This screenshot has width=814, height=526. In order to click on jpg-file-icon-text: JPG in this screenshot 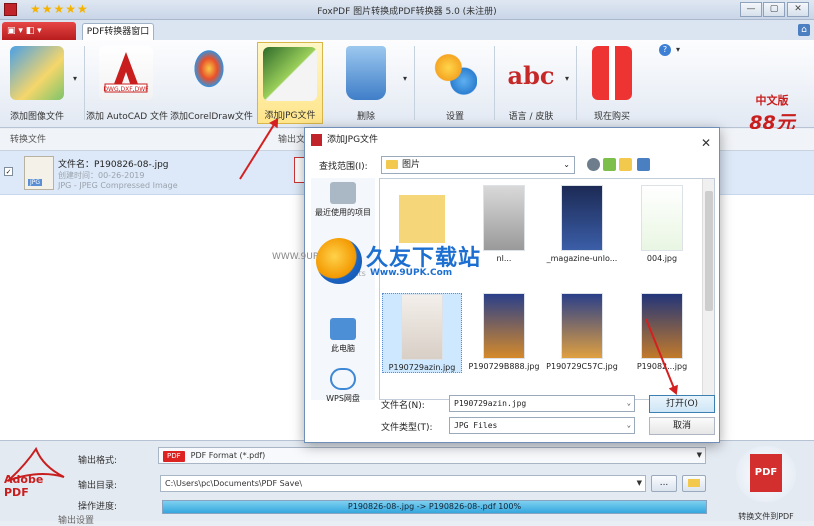, I will do `click(35, 182)`.